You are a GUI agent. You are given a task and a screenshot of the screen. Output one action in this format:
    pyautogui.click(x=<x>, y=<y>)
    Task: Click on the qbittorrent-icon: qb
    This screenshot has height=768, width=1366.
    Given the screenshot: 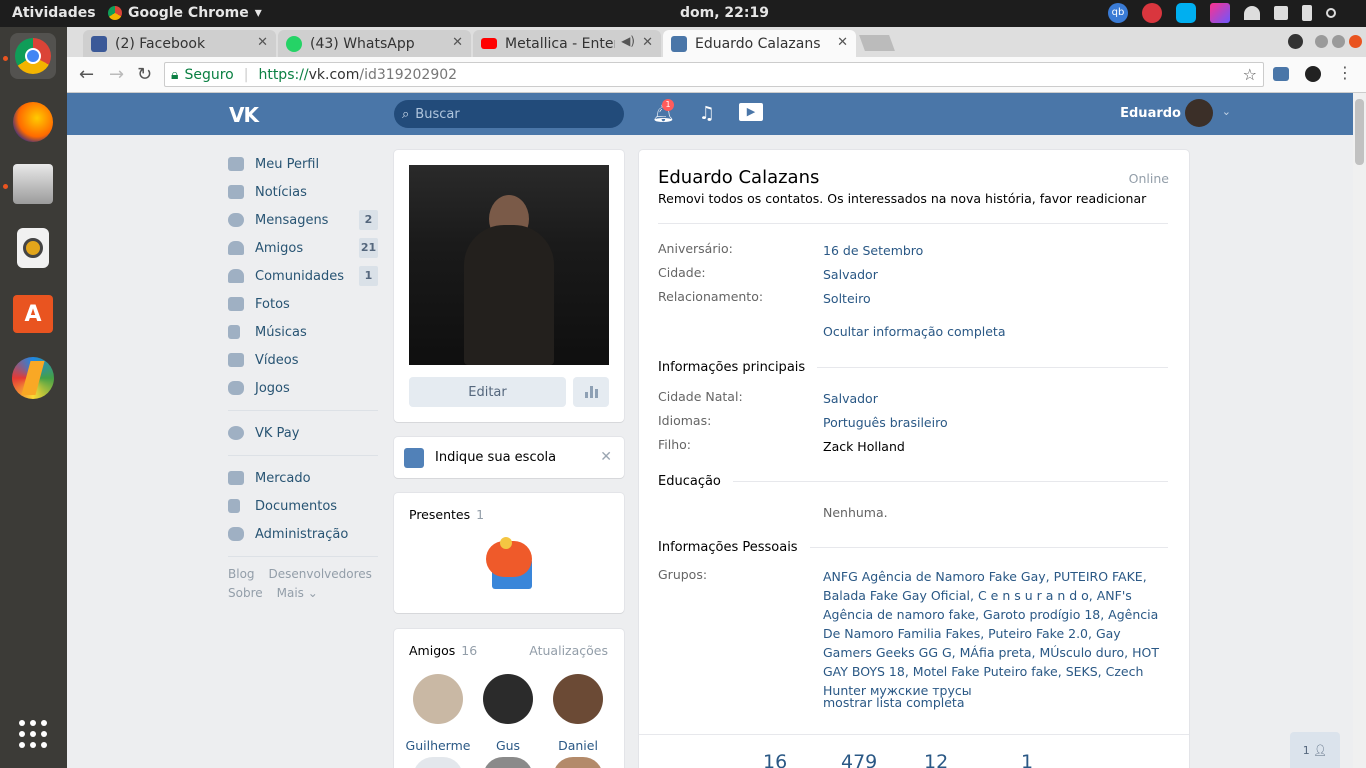 What is the action you would take?
    pyautogui.click(x=1118, y=13)
    